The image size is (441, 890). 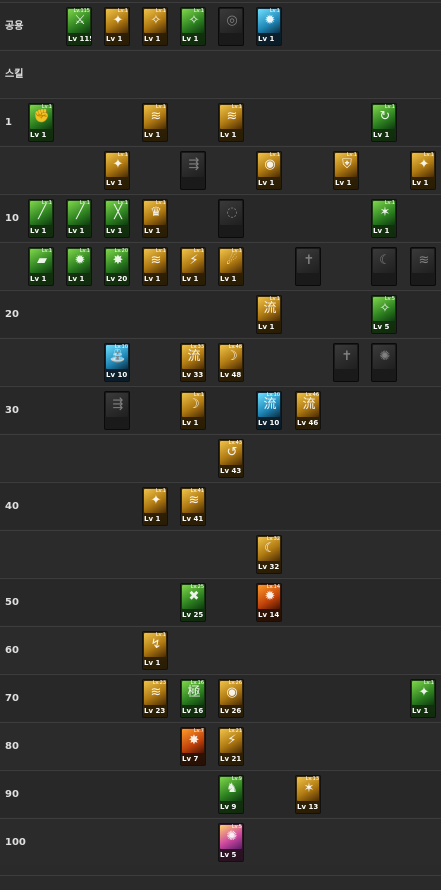 I want to click on skill-level-tag: Lv.48, so click(x=235, y=347).